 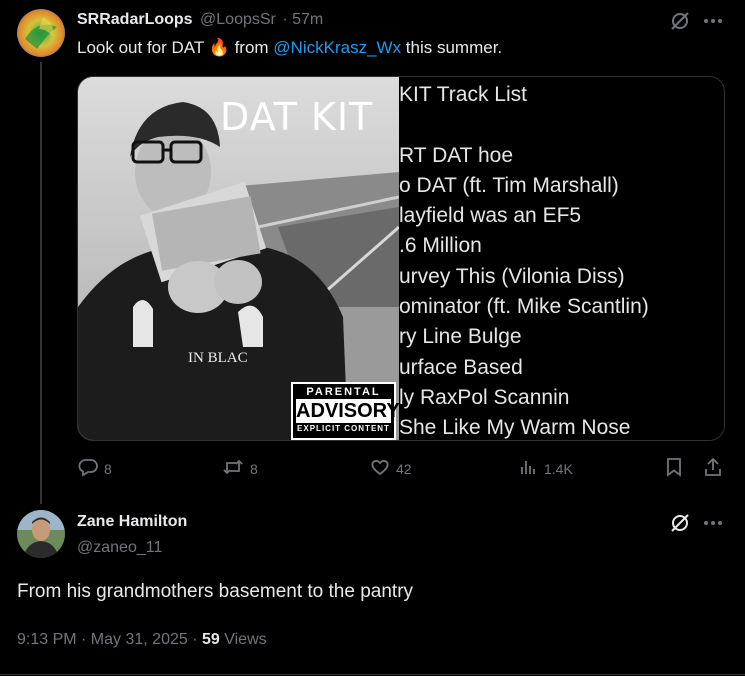 I want to click on track-item: urface Based, so click(x=461, y=367).